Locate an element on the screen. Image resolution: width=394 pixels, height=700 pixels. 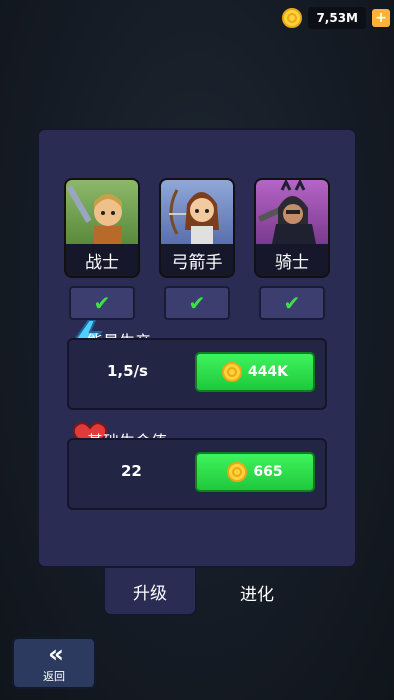
back-label: 返回 is located at coordinates (54, 676).